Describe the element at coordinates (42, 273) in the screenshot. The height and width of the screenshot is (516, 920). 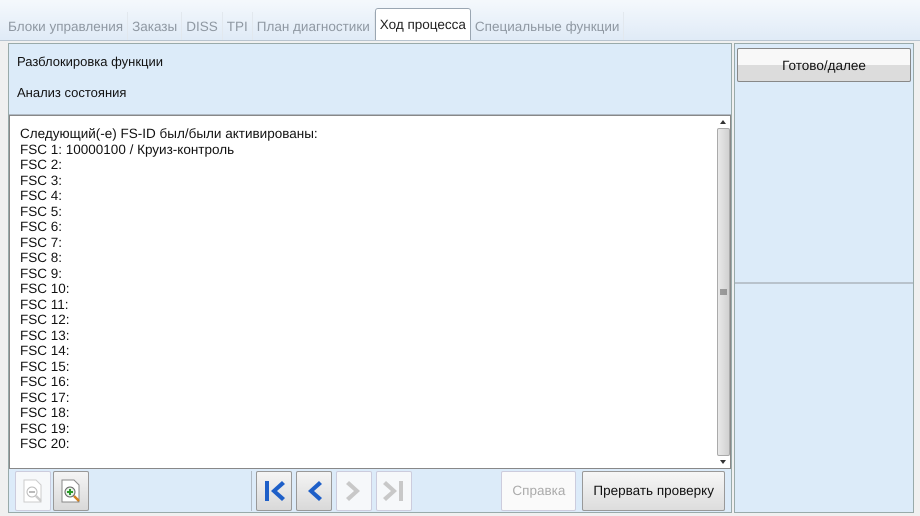
I see `log-line: FSC 9:` at that location.